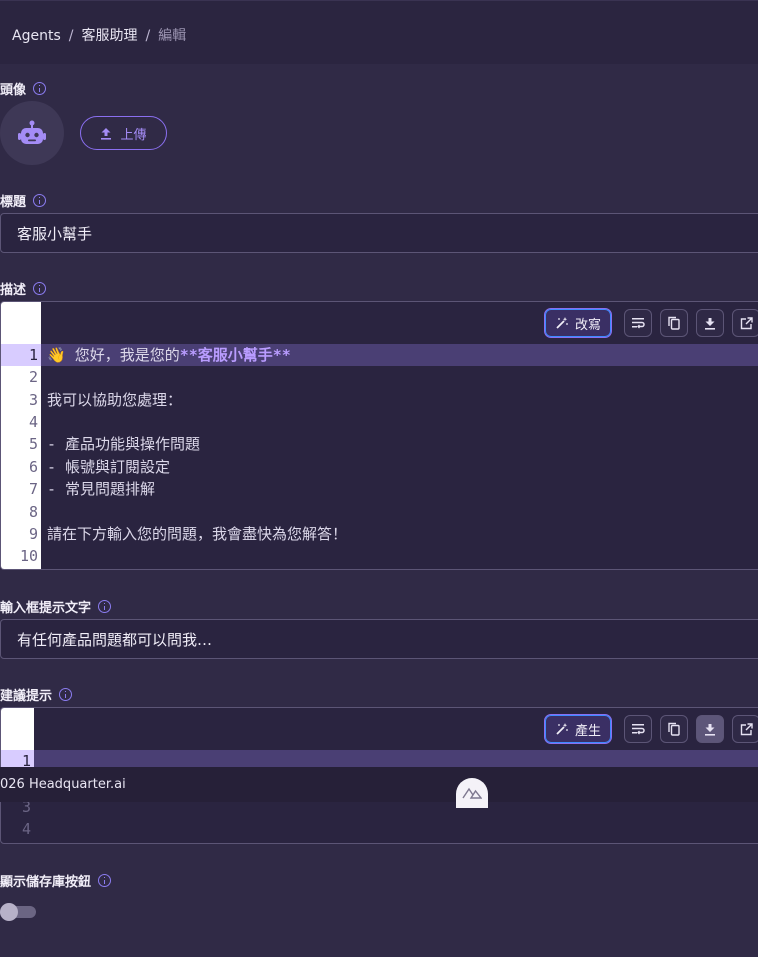 This screenshot has height=957, width=758. I want to click on footer-bar: 026 Headquarter.ai, so click(379, 784).